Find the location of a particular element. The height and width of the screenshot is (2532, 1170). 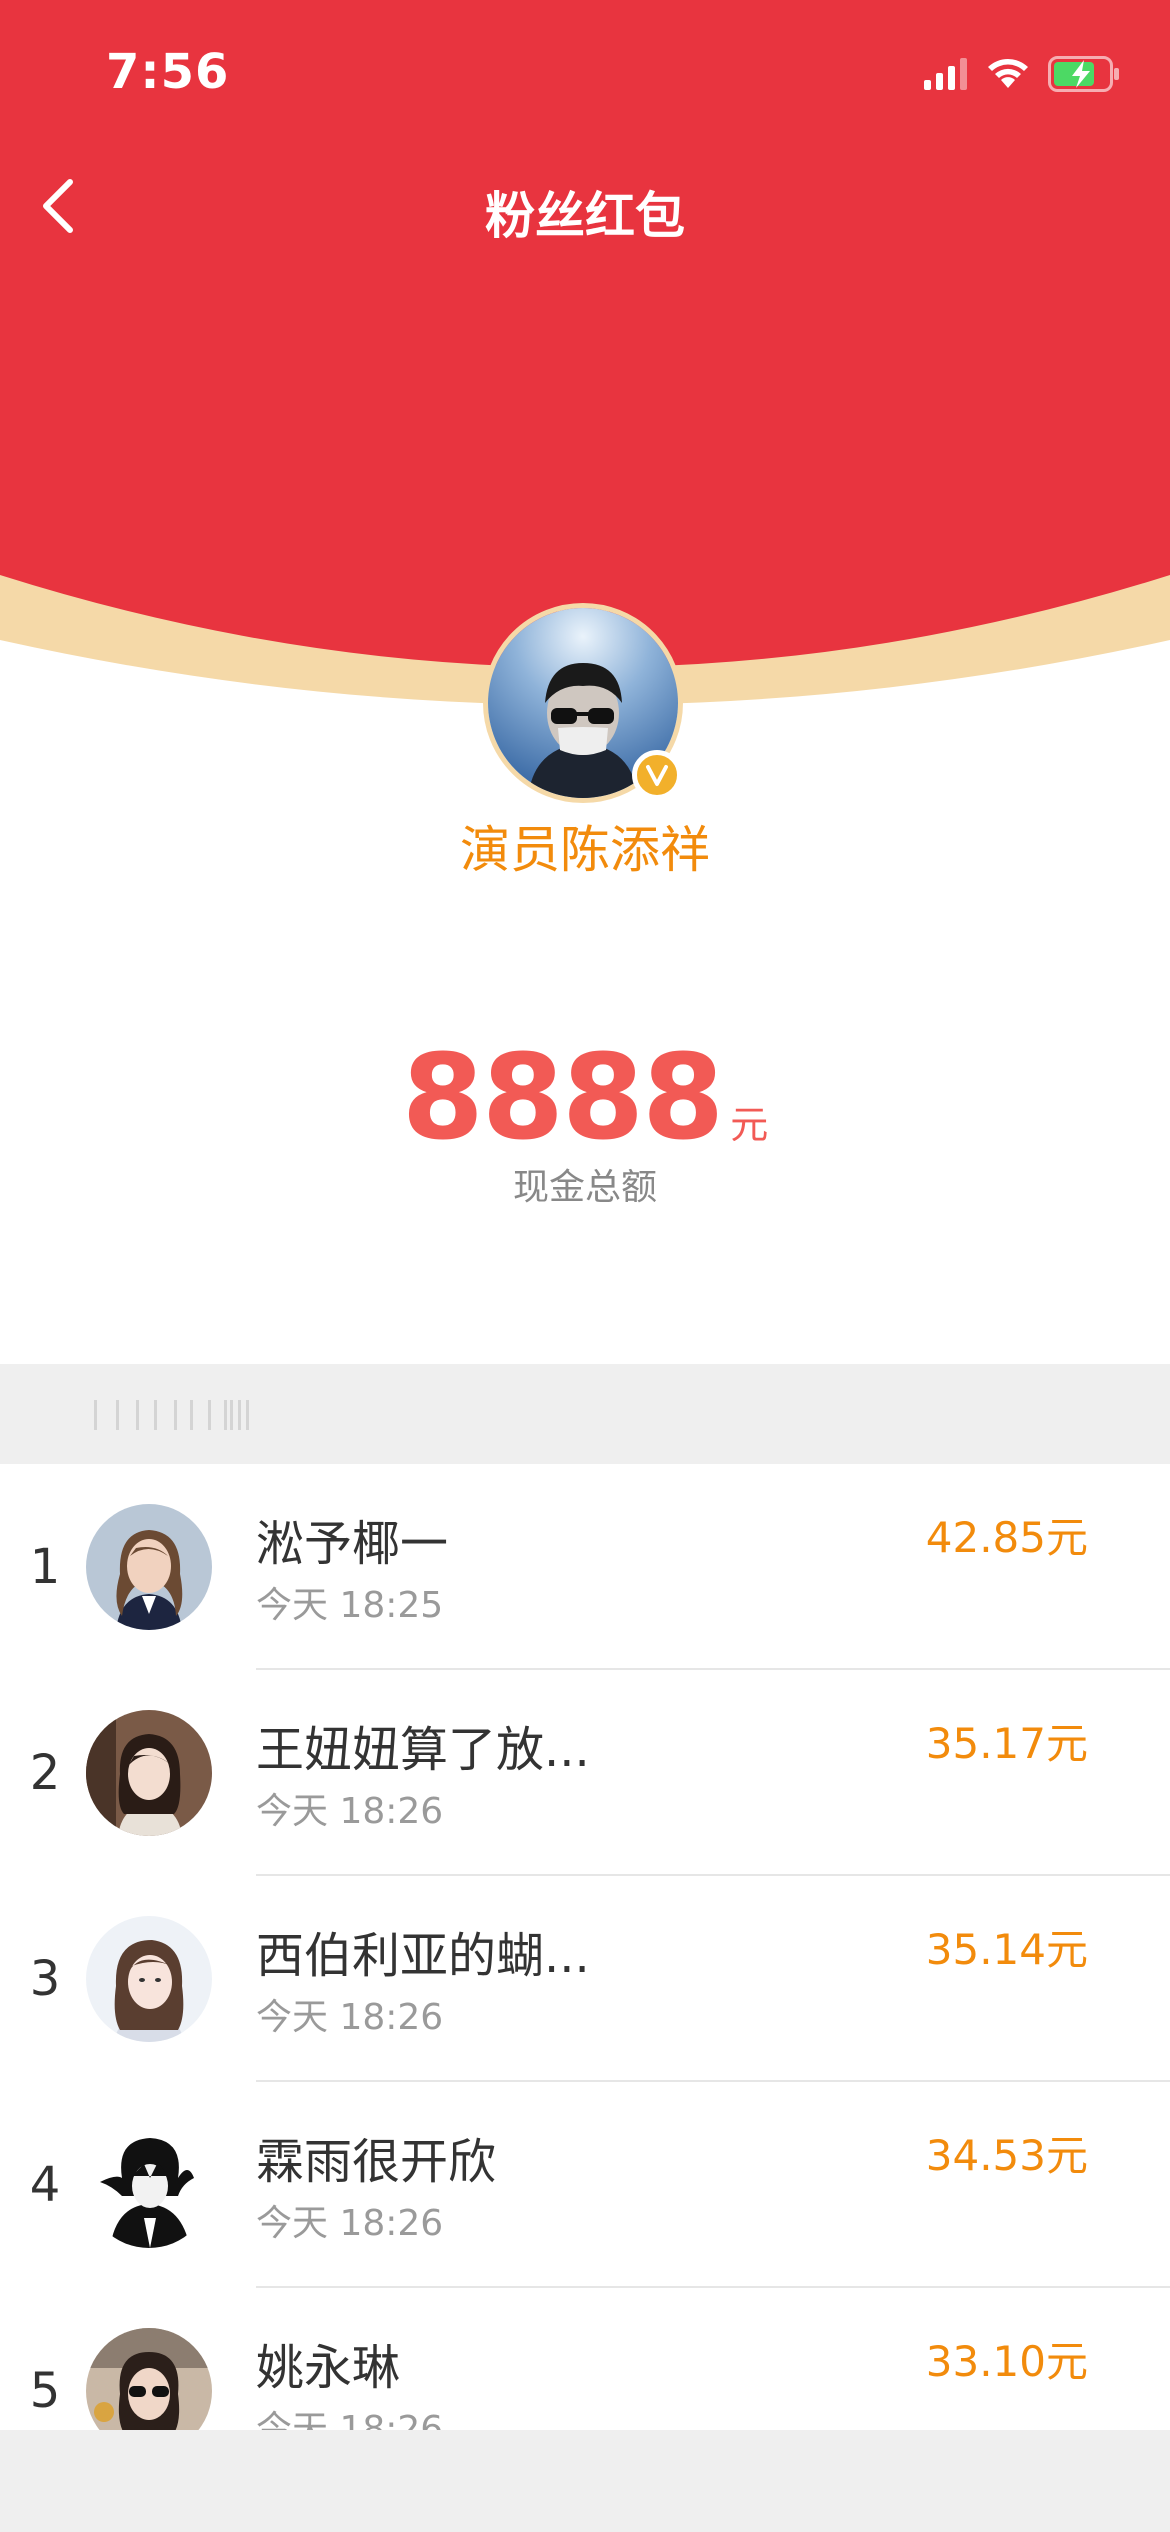

bottom-bar is located at coordinates (585, 2481).